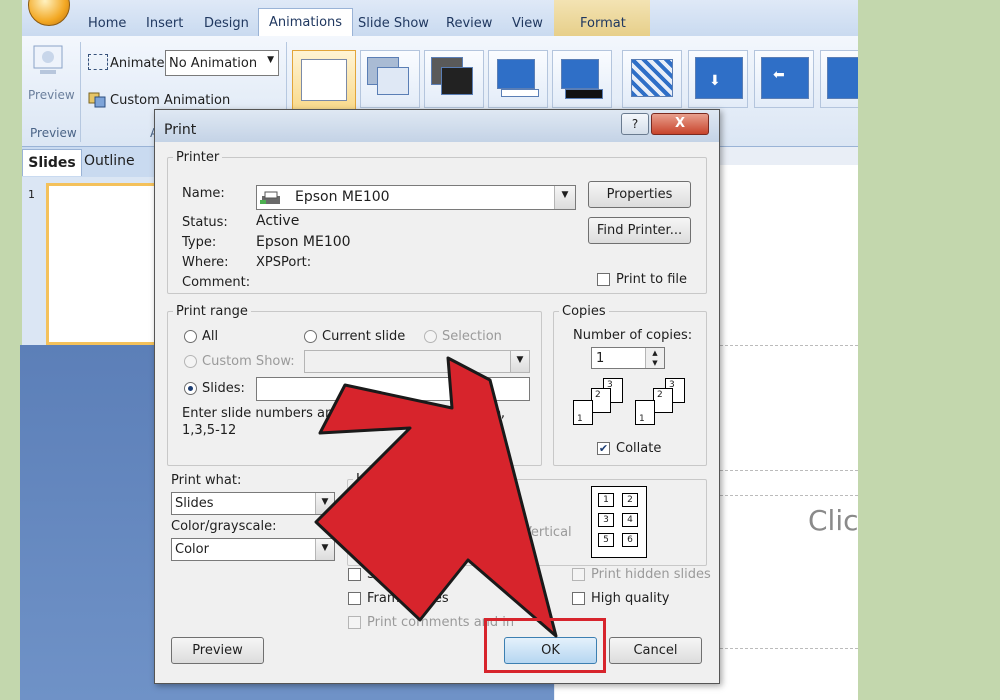 The width and height of the screenshot is (1000, 700). Describe the element at coordinates (437, 126) in the screenshot. I see `dialog-titlebar: Print ? X` at that location.